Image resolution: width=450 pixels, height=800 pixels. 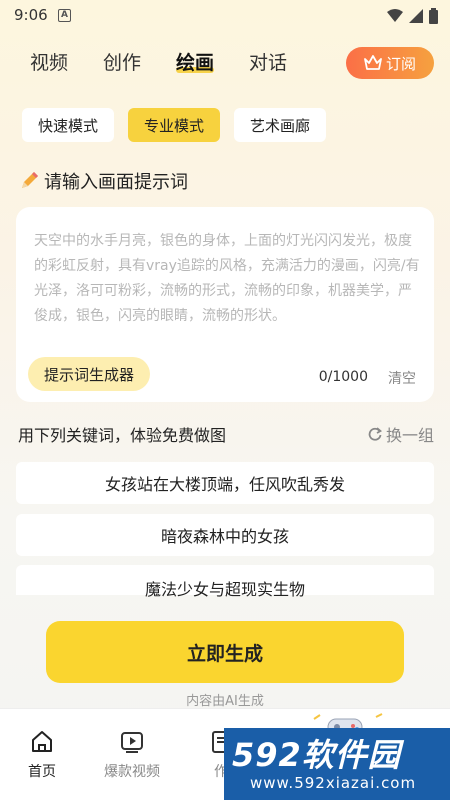 I want to click on subscribe-button: 订阅, so click(x=390, y=63).